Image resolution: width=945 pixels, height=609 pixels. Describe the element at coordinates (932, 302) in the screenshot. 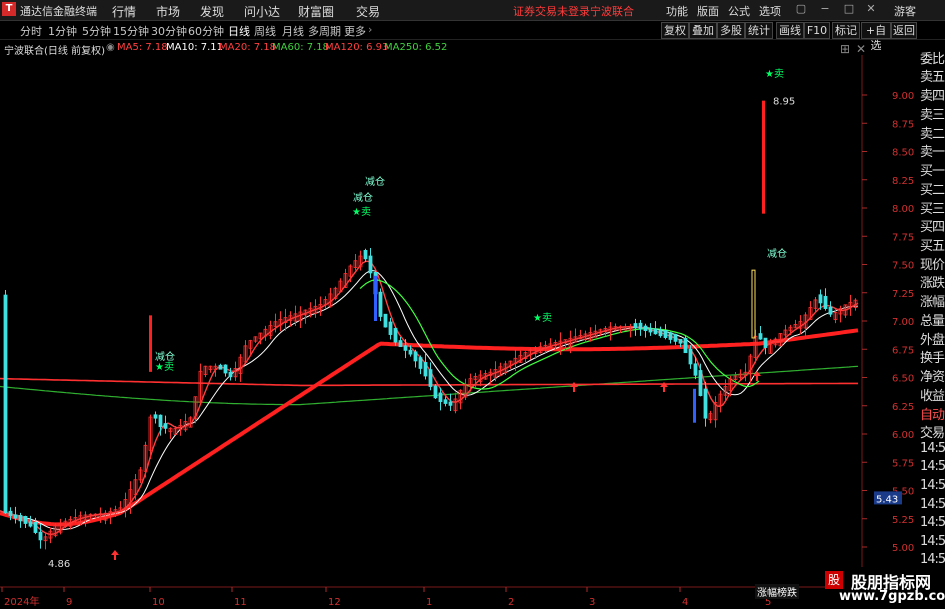

I see `quote-label: 涨幅` at that location.